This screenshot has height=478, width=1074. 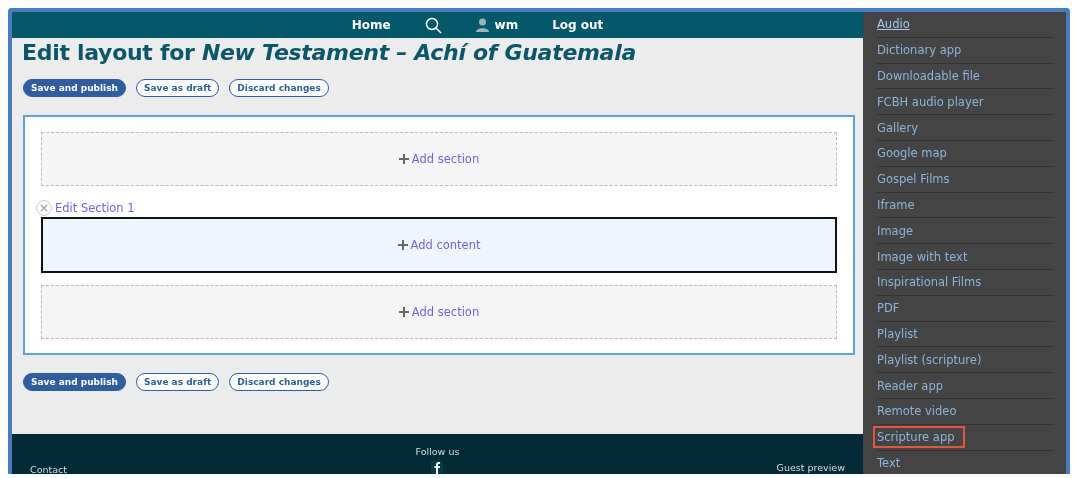 What do you see at coordinates (899, 204) in the screenshot?
I see `sidebar-item: Iframe` at bounding box center [899, 204].